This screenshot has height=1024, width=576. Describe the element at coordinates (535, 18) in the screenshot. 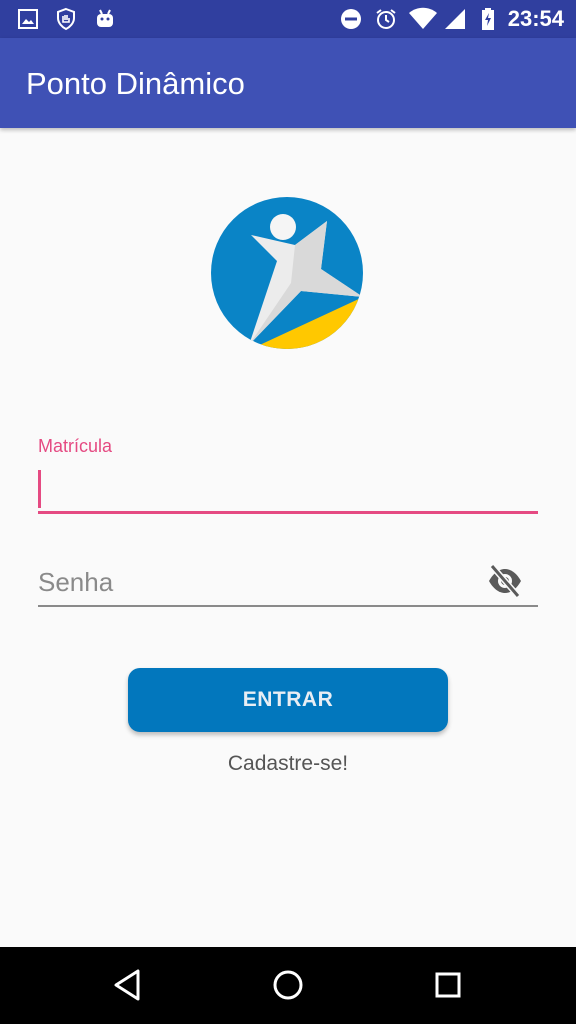

I see `clock: 23:54` at that location.